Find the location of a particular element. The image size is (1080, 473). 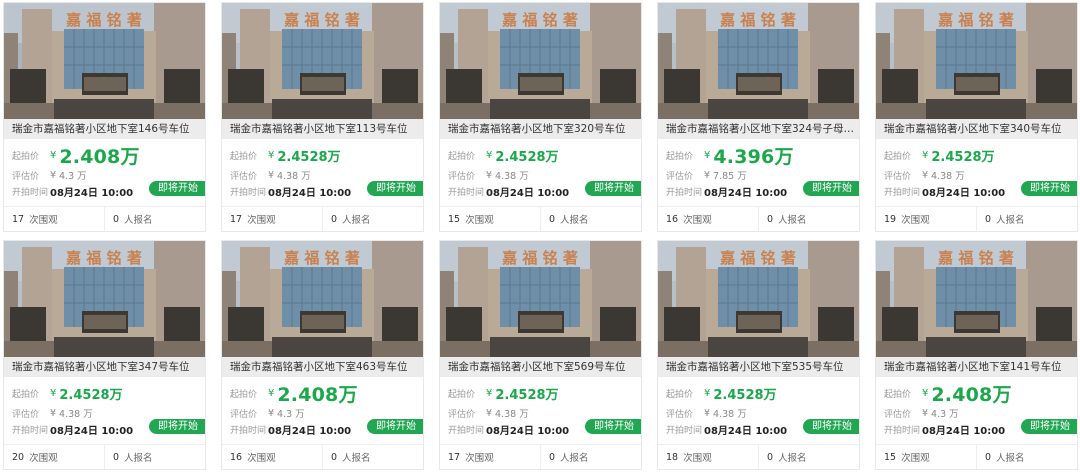

listing-title: 瑞金市嘉福铭著小区地下室347号车位 is located at coordinates (104, 367).